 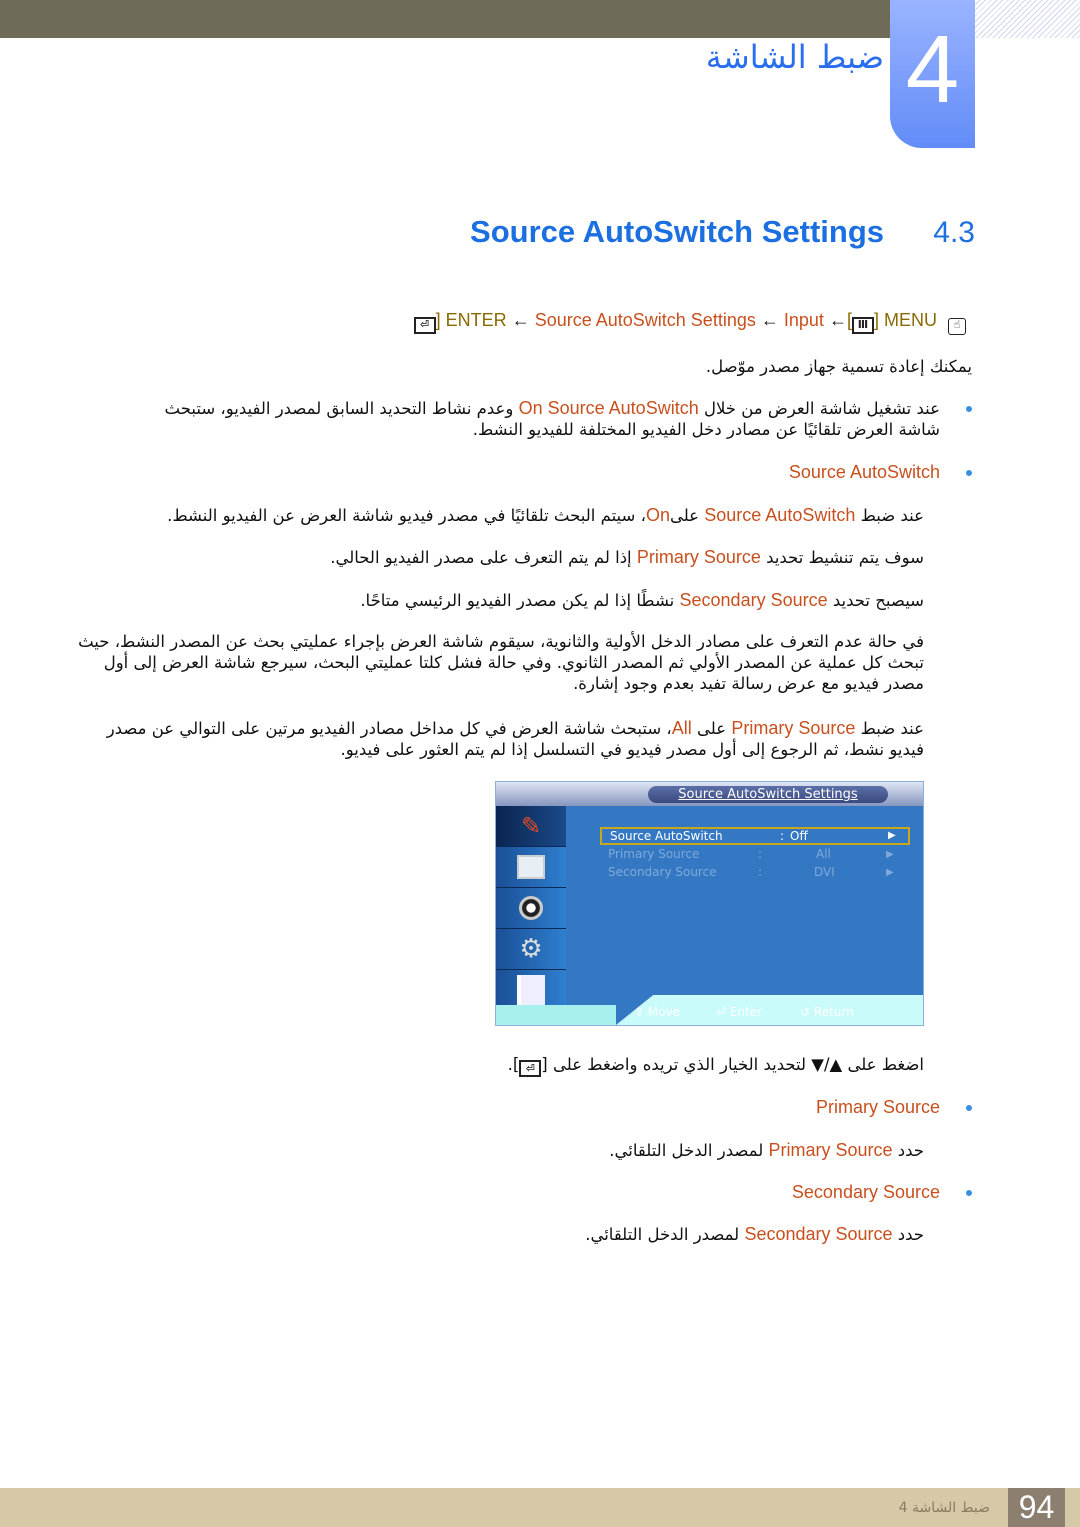 I want to click on input-icon: ✎, so click(x=531, y=826).